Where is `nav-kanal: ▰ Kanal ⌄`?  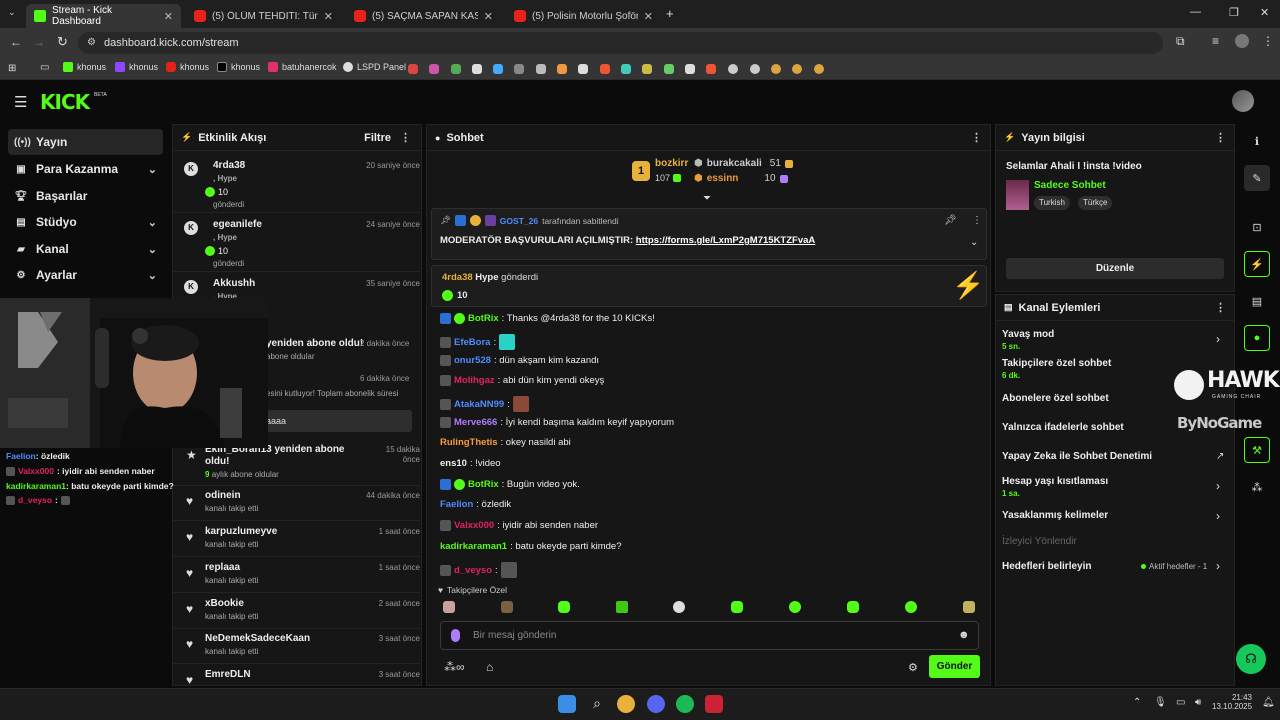 nav-kanal: ▰ Kanal ⌄ is located at coordinates (85, 249).